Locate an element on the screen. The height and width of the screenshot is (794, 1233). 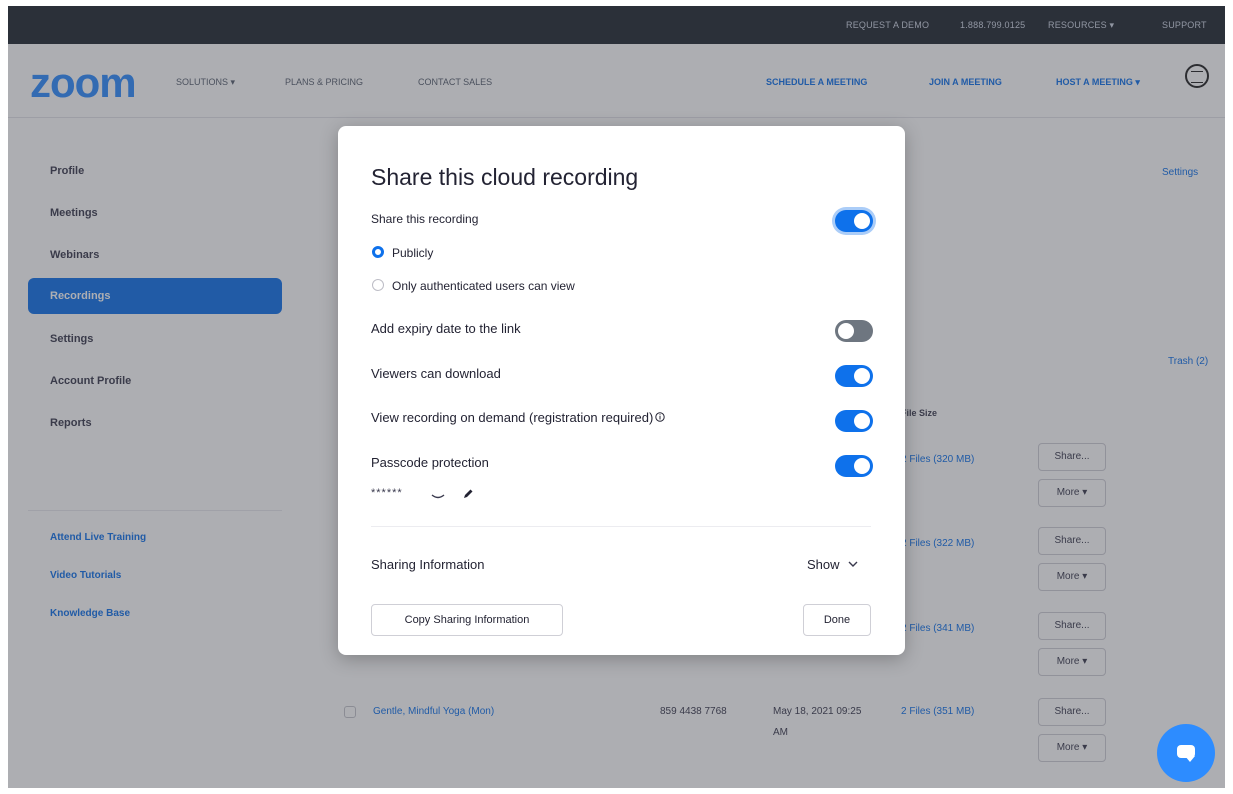
passcode-label: Passcode protection is located at coordinates (430, 462).